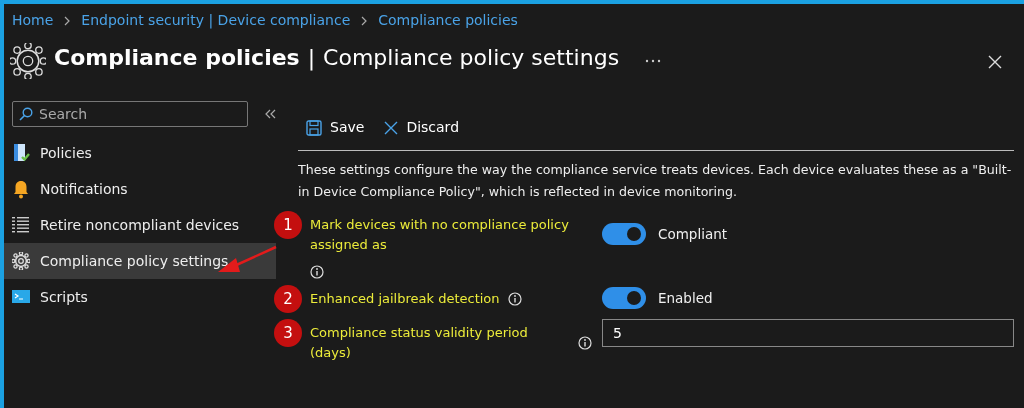 The width and height of the screenshot is (1024, 408). What do you see at coordinates (685, 298) in the screenshot?
I see `toggle-state-label: Enabled` at bounding box center [685, 298].